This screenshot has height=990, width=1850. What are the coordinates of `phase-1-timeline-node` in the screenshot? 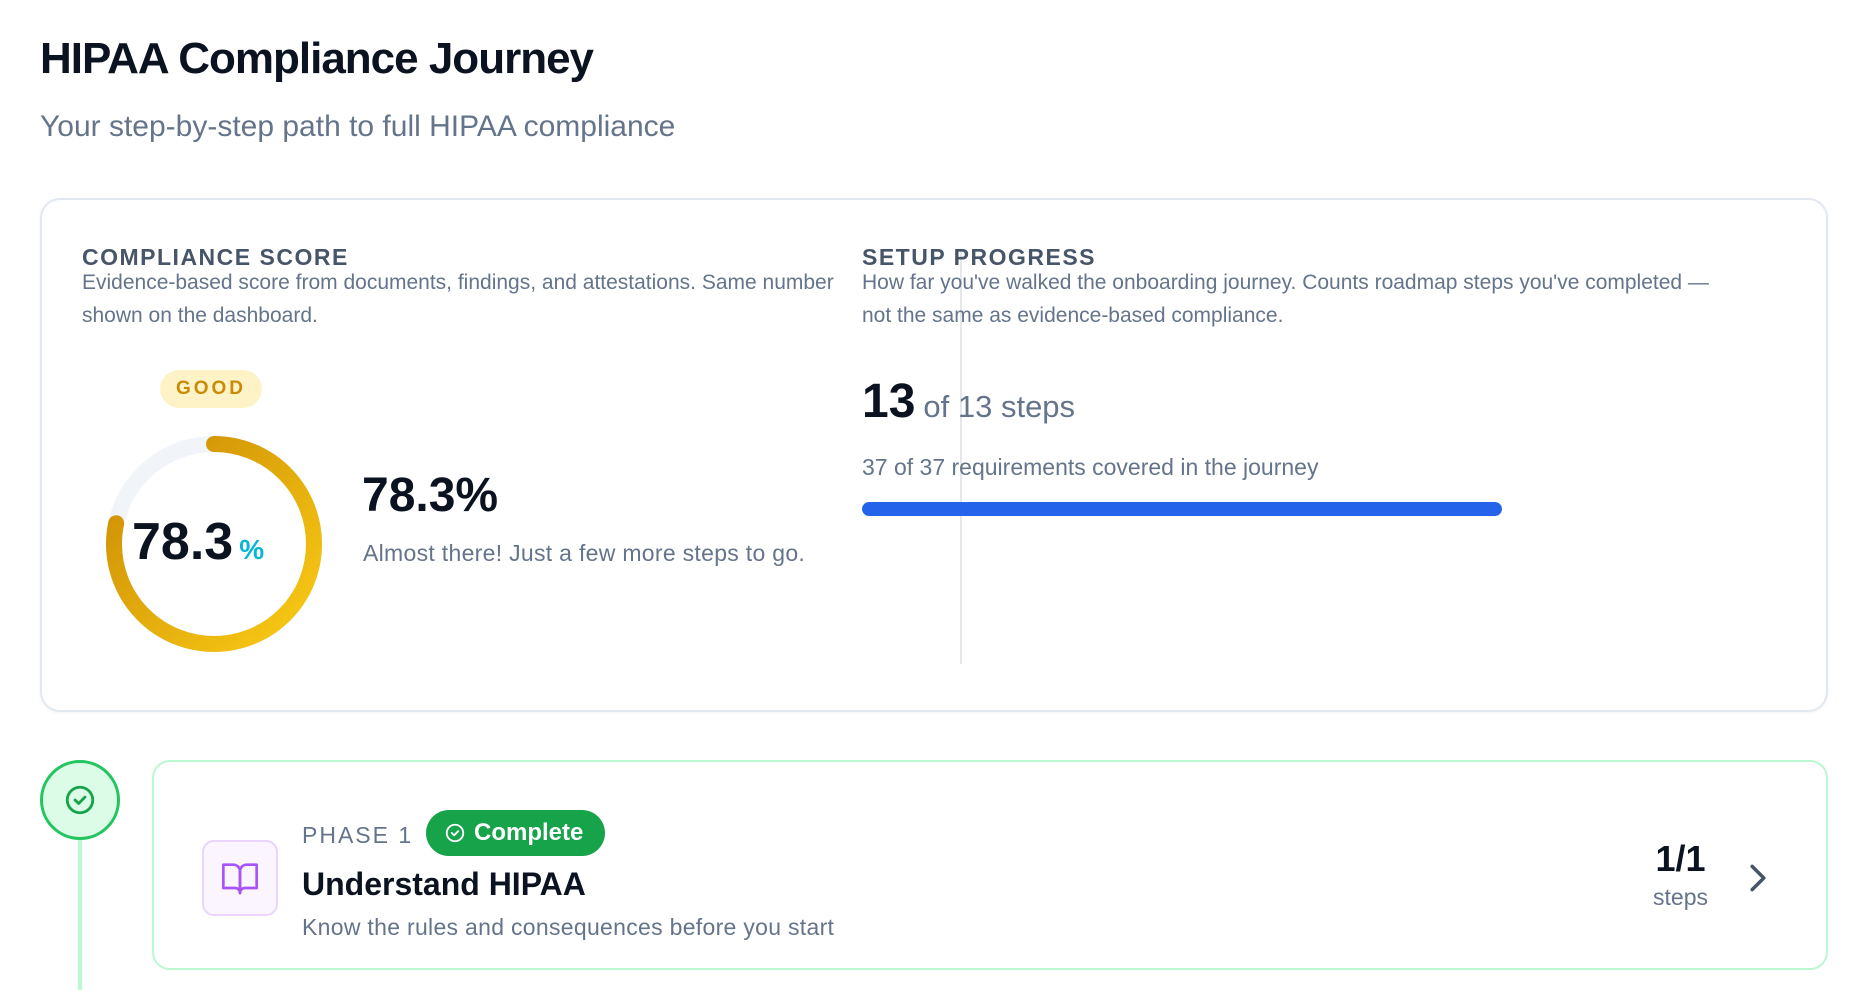 It's located at (80, 800).